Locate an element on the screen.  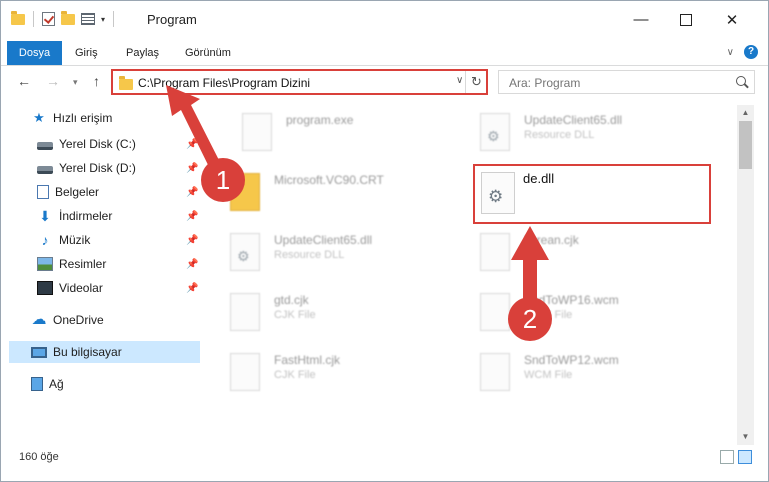
step-2-badge: 2 is located at coordinates (530, 319).